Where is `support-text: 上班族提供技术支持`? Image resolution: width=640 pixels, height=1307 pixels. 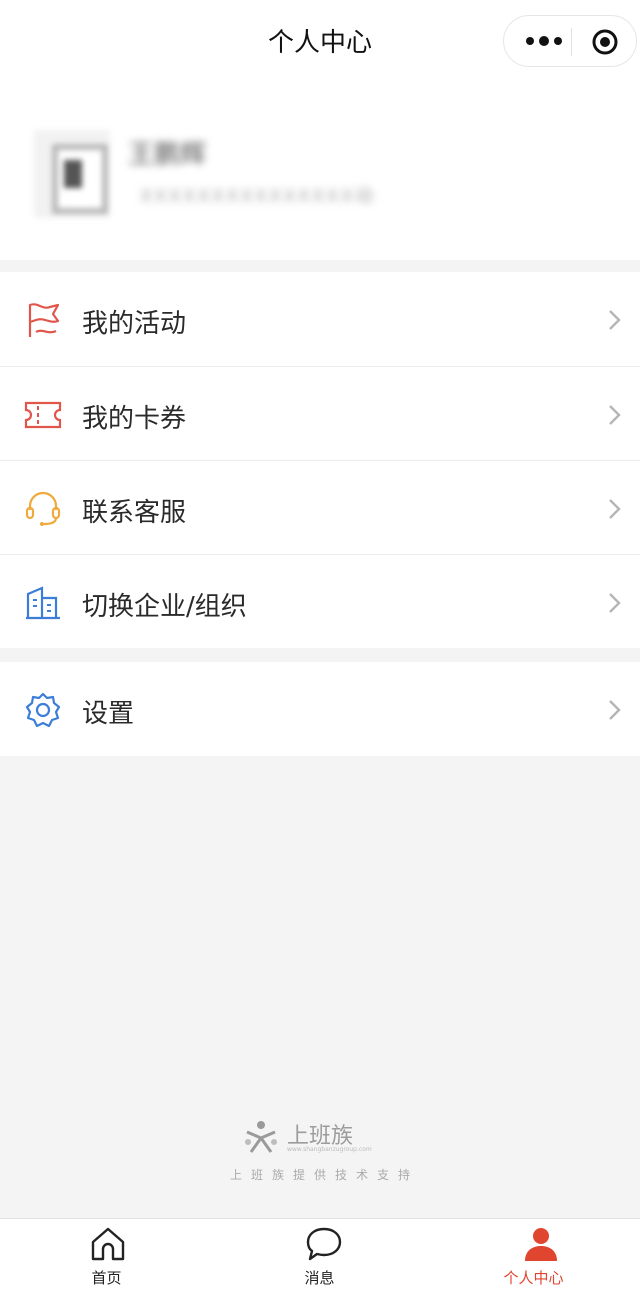
support-text: 上班族提供技术支持 is located at coordinates (324, 1175).